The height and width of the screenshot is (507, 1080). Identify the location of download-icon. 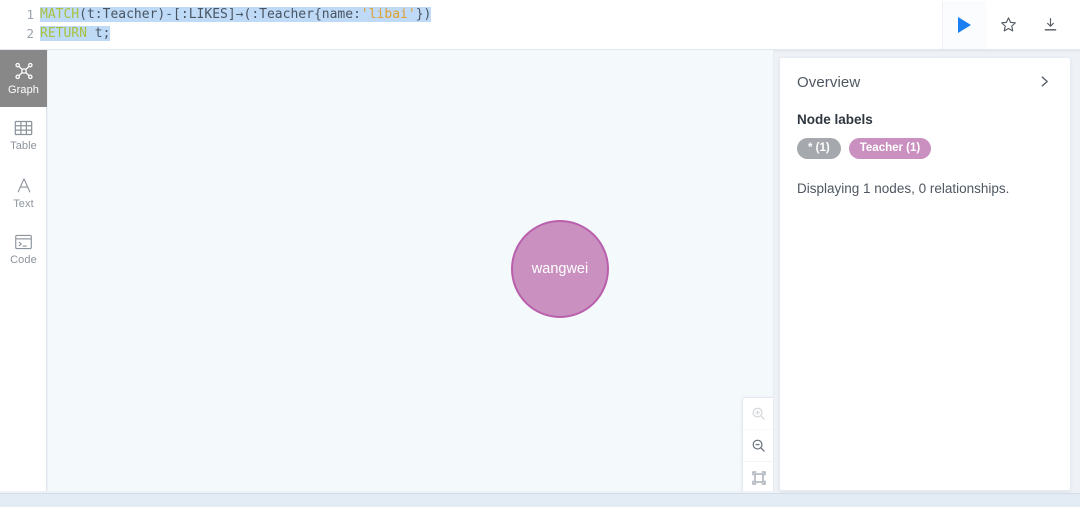
(1050, 24).